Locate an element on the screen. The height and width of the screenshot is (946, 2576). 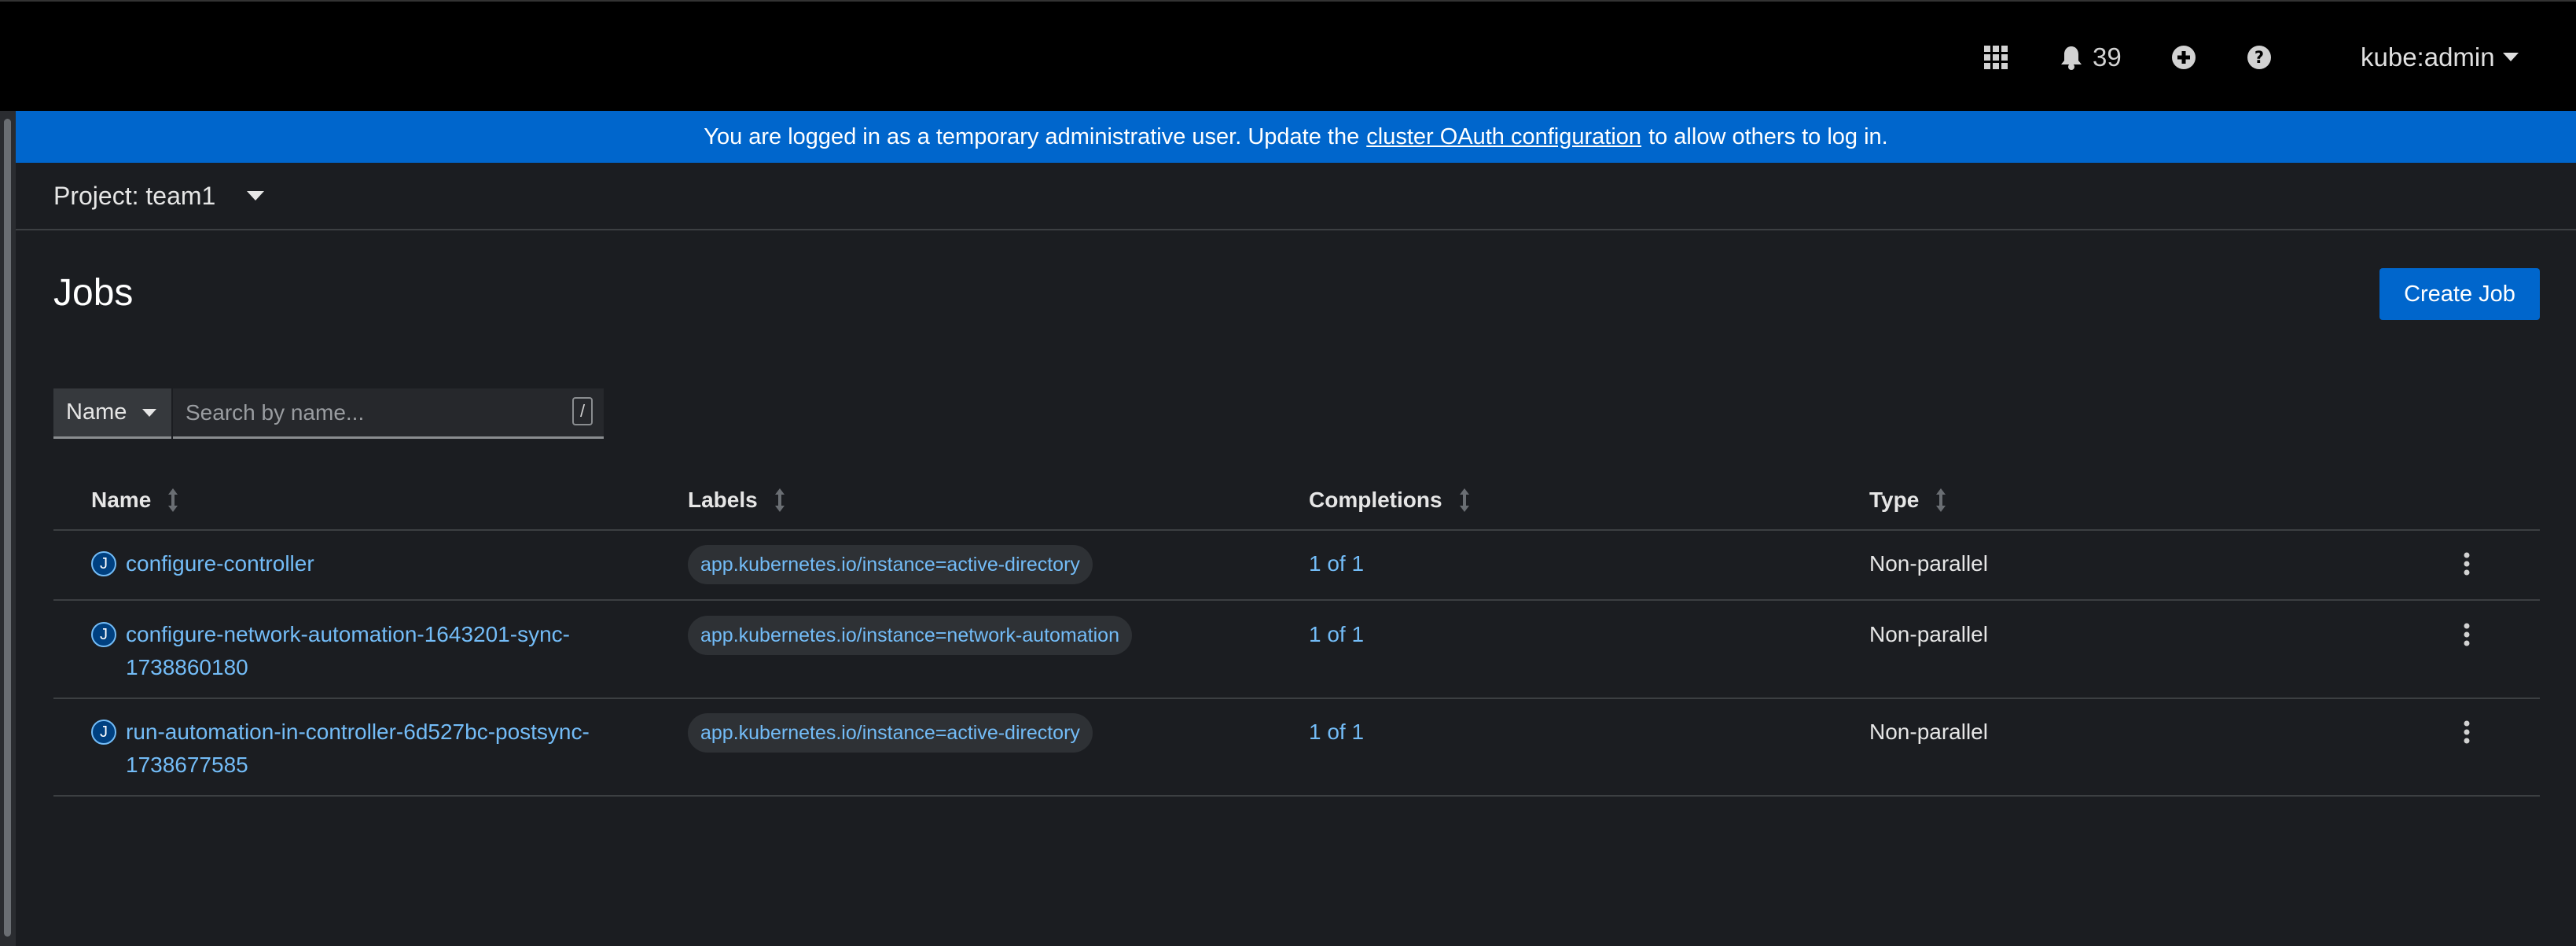
search-box: / is located at coordinates (388, 413).